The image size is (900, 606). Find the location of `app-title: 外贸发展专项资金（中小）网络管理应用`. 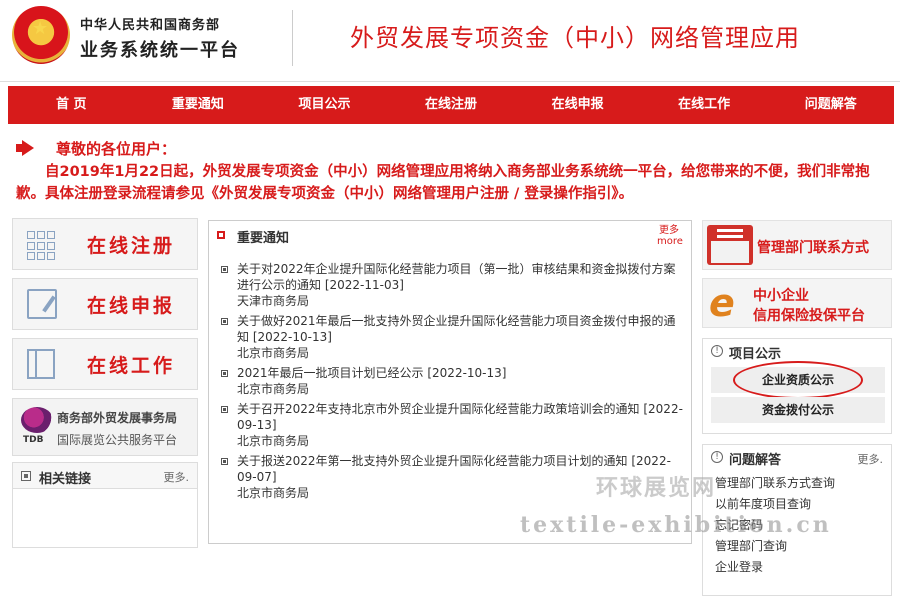

app-title: 外贸发展专项资金（中小）网络管理应用 is located at coordinates (575, 38).